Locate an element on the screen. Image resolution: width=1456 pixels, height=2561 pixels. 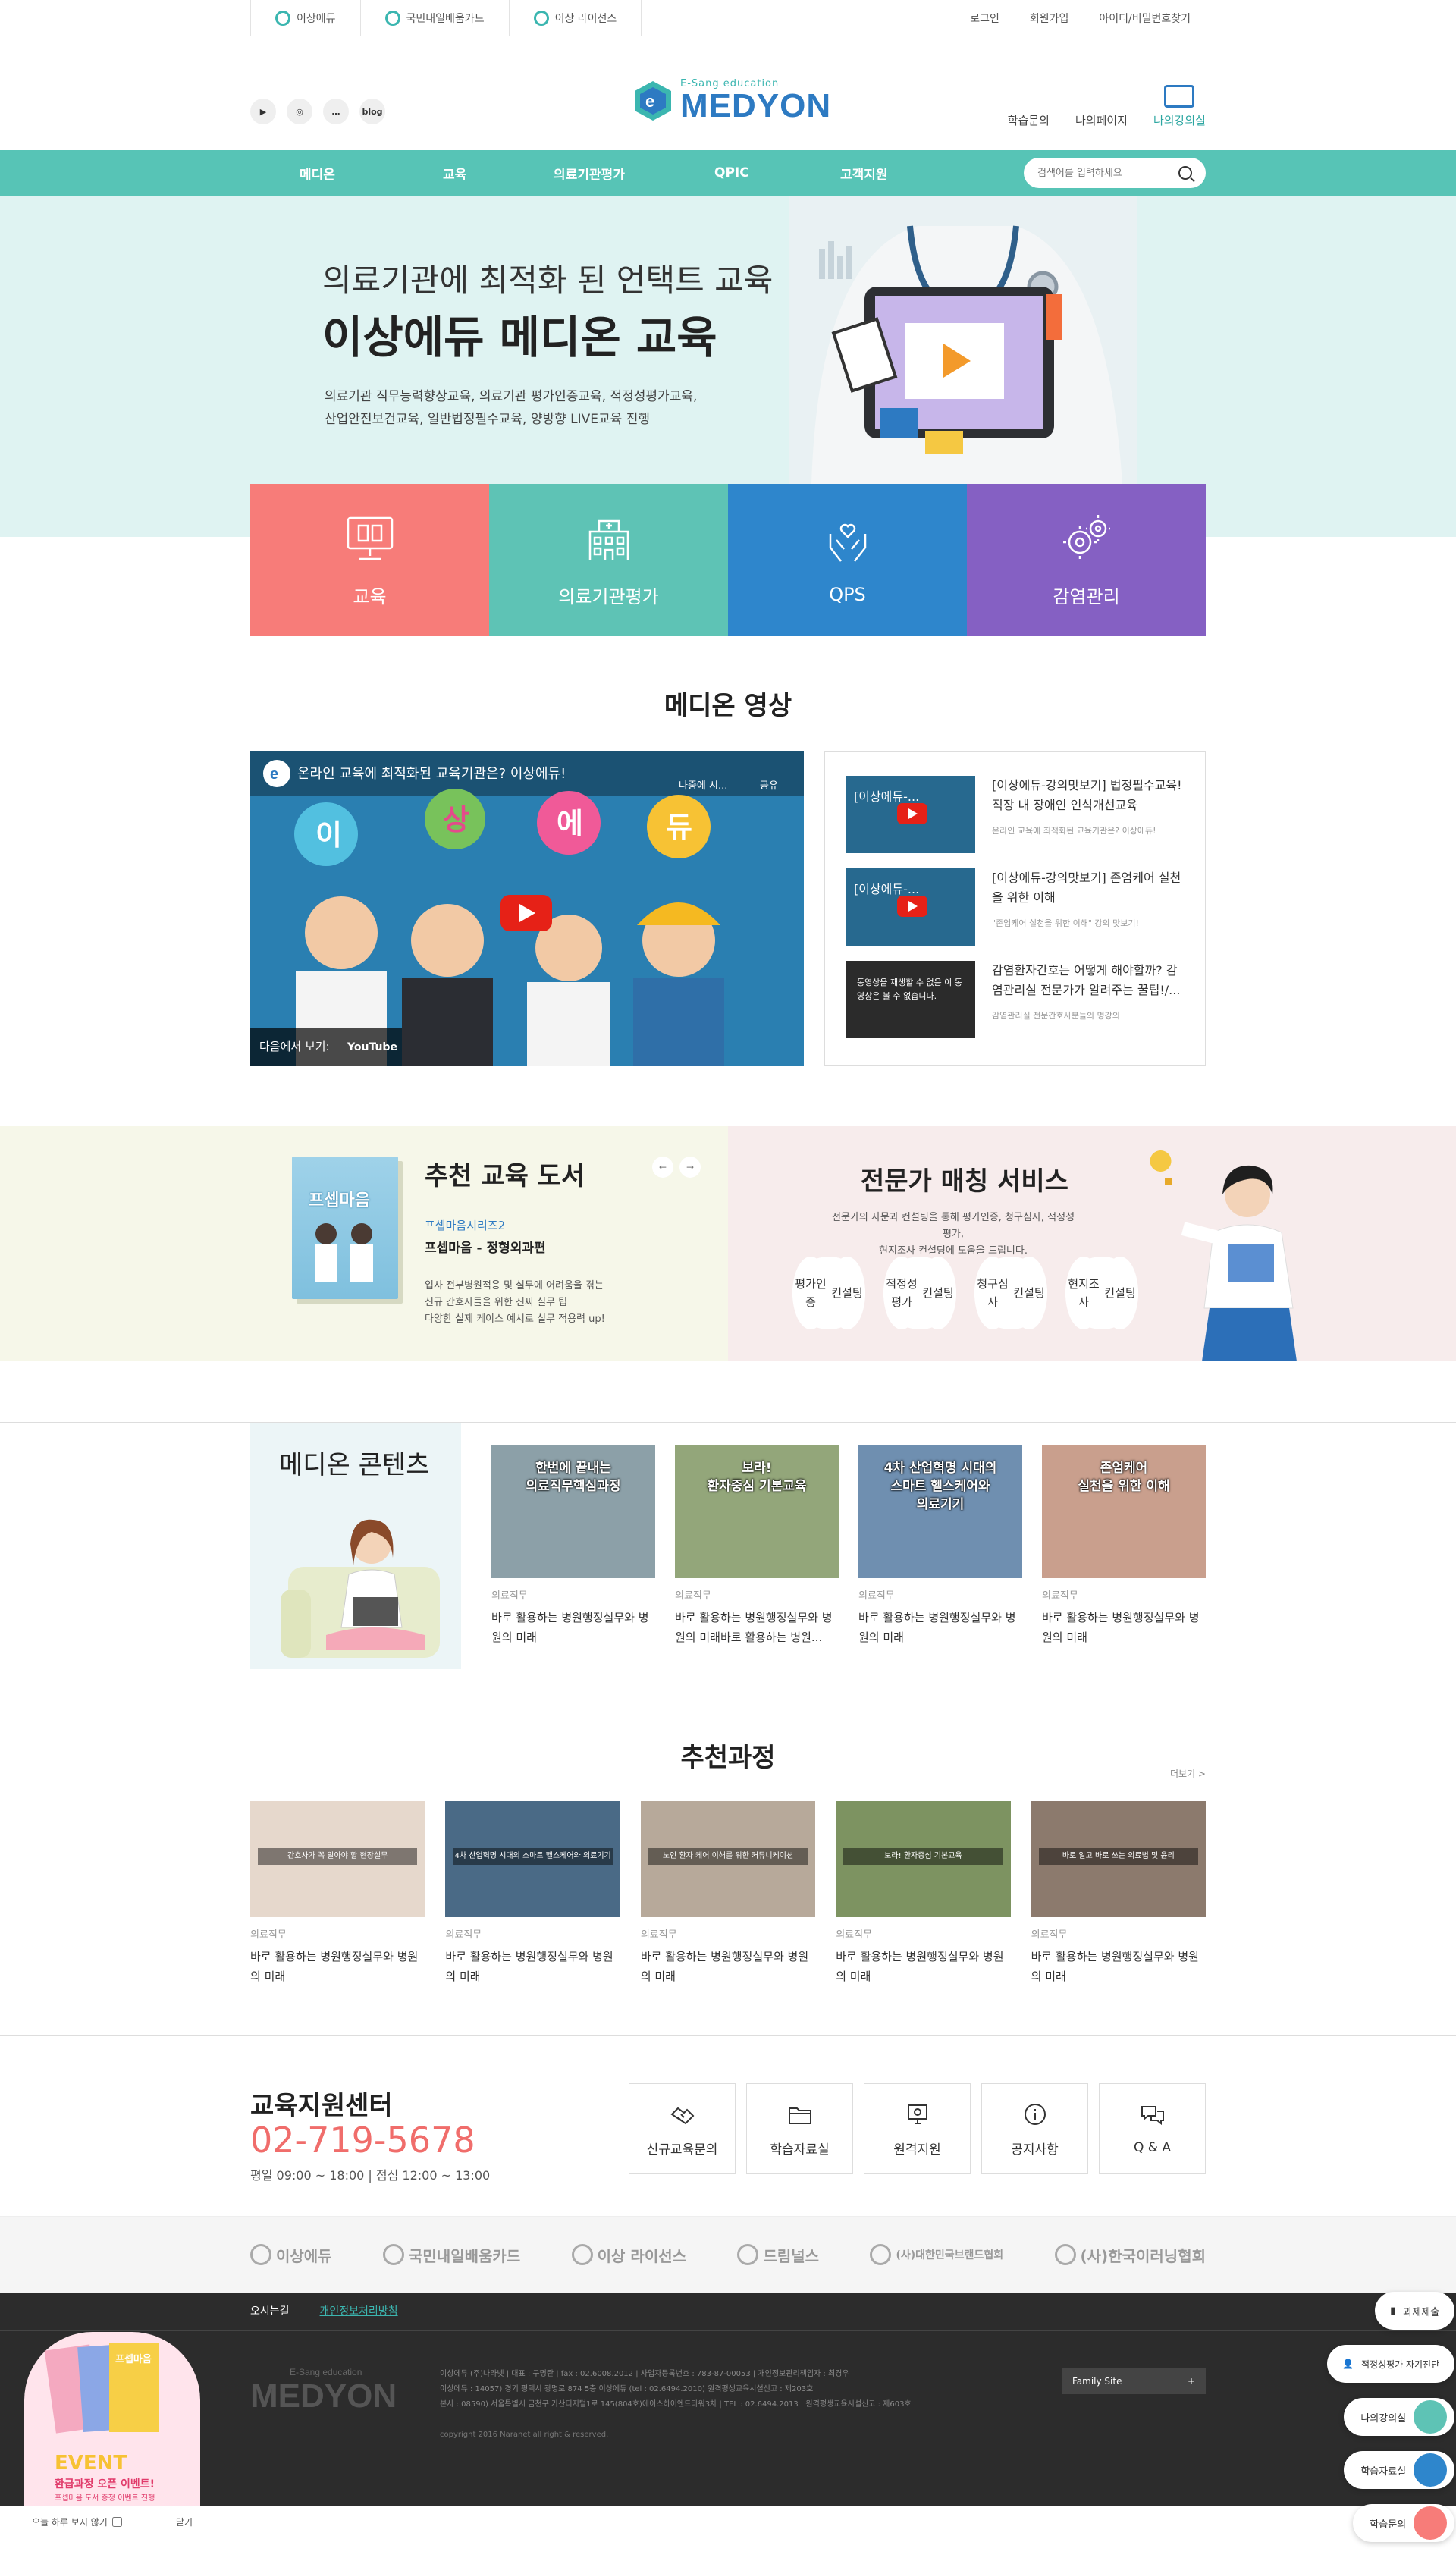
service-accreditation: 평가인증 컨설팅 is located at coordinates (828, 1293).